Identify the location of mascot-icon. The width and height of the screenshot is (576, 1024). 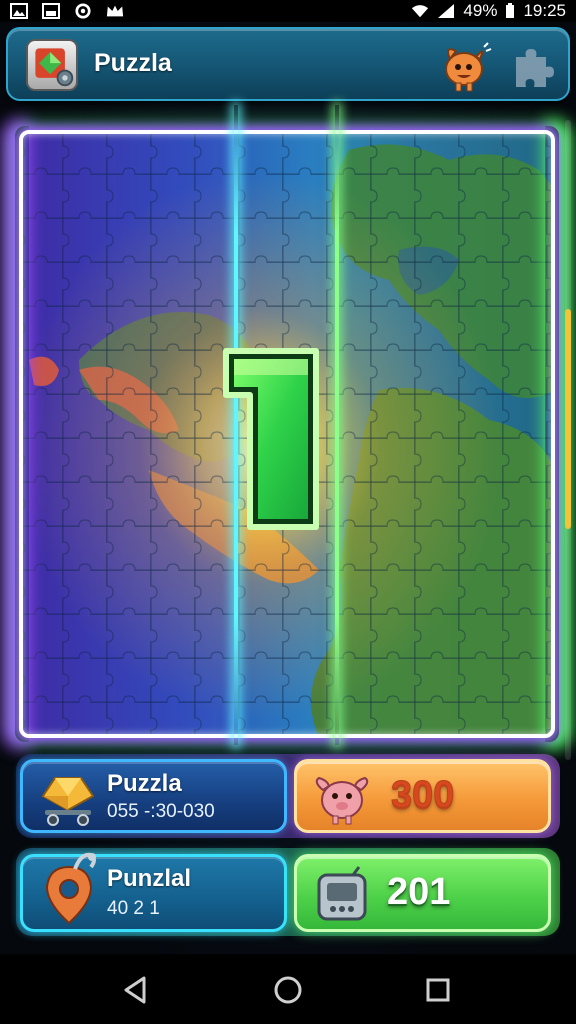
(465, 66).